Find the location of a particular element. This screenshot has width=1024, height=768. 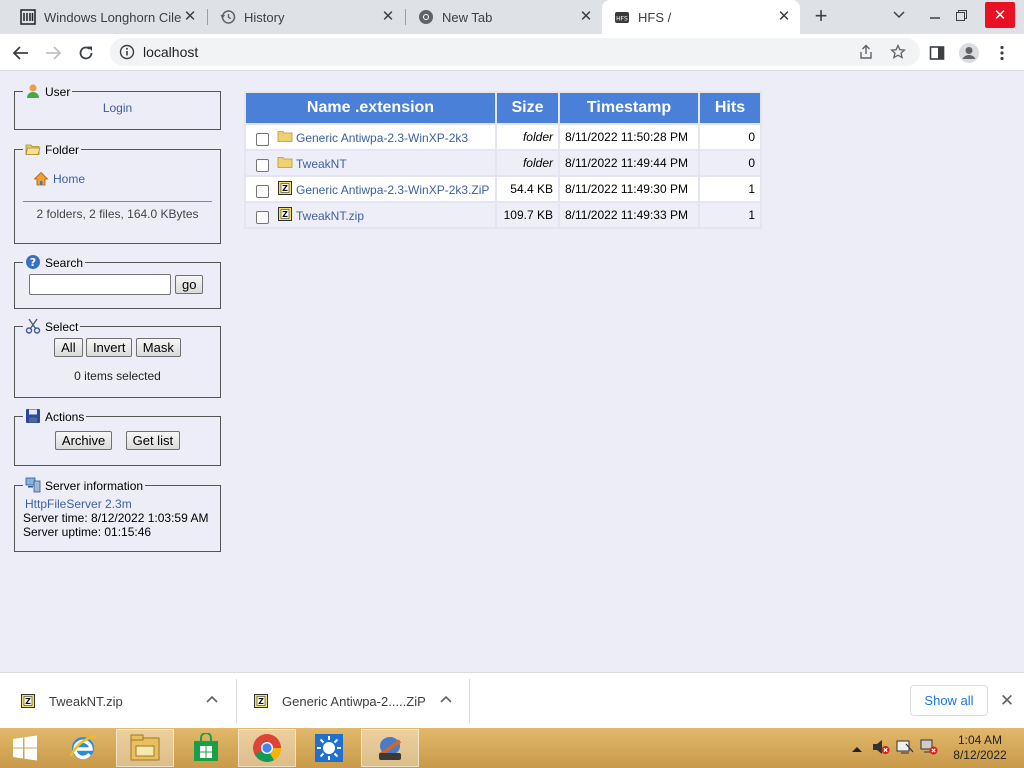

go-button: go is located at coordinates (189, 284).